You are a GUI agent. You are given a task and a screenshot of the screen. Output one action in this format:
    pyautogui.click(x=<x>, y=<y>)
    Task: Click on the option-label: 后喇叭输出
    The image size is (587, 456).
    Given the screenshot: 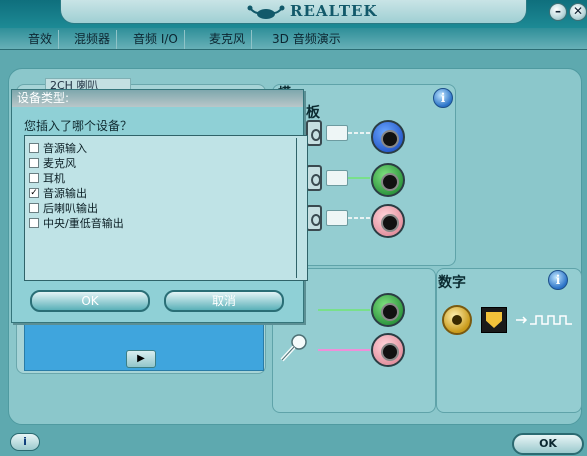 What is the action you would take?
    pyautogui.click(x=70, y=208)
    